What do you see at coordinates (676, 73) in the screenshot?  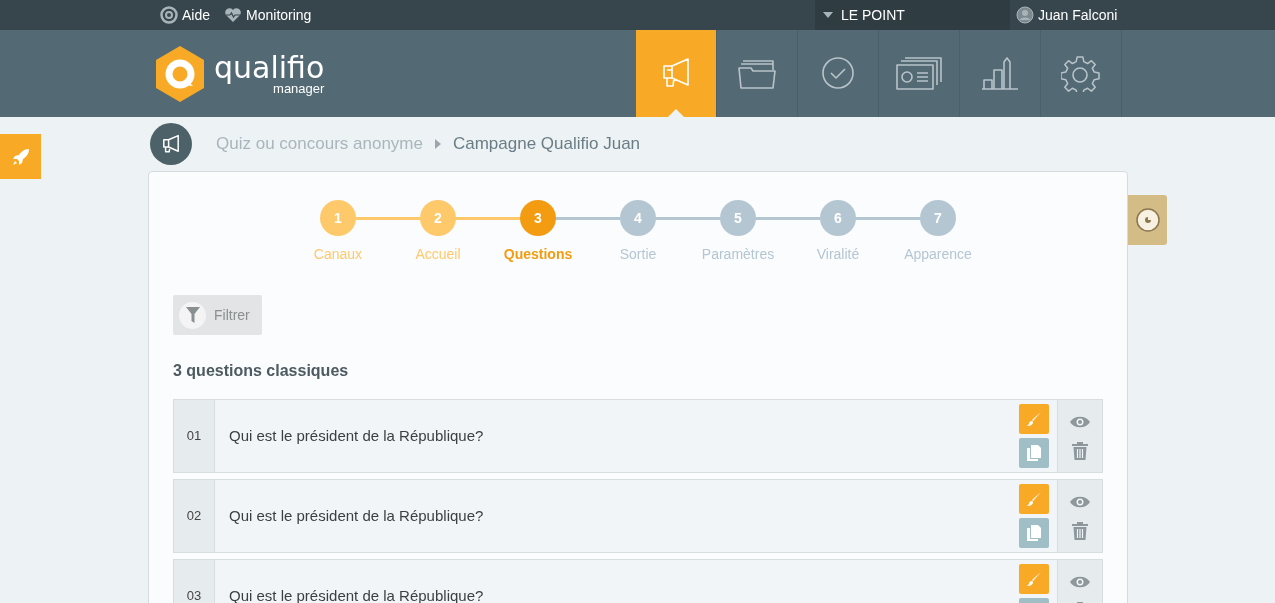 I see `nav-tile` at bounding box center [676, 73].